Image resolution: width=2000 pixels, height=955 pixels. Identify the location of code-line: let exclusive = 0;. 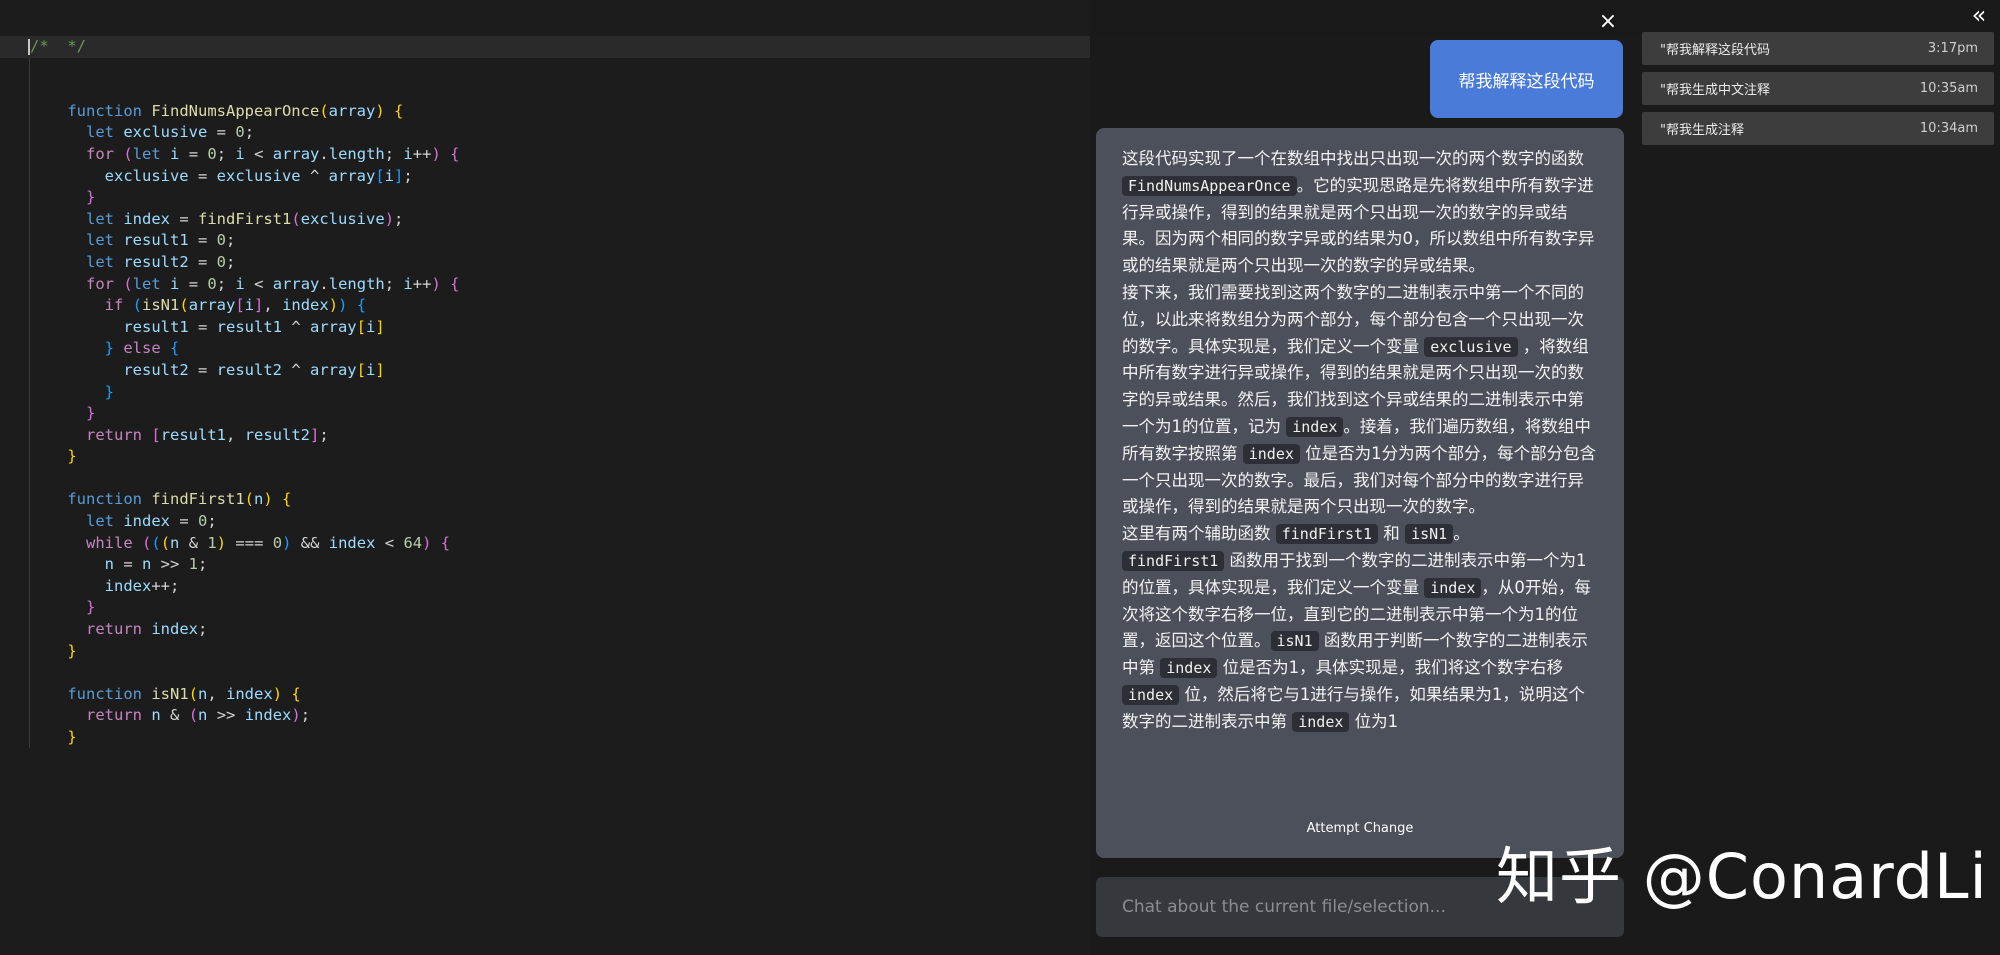
(545, 133).